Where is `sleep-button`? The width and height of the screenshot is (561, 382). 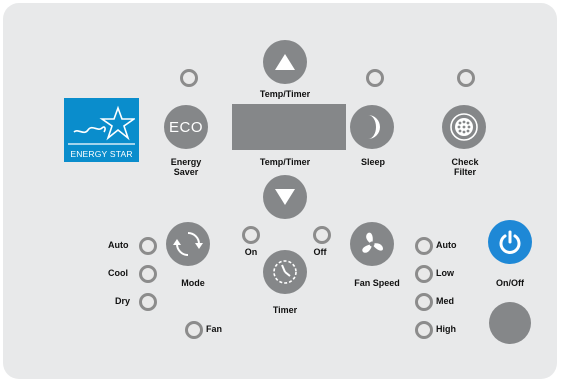
sleep-button is located at coordinates (372, 127).